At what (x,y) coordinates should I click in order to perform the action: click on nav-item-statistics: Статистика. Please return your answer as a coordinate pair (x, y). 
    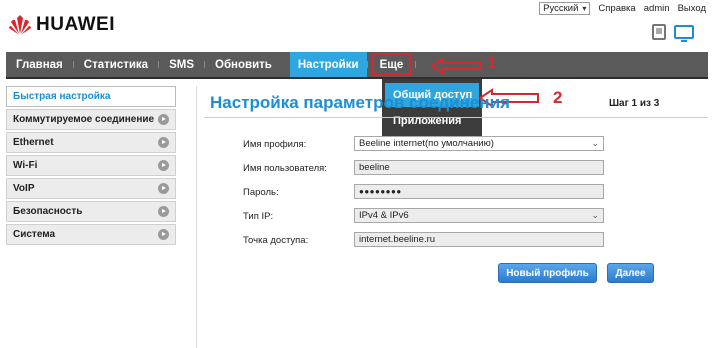
    Looking at the image, I should click on (116, 64).